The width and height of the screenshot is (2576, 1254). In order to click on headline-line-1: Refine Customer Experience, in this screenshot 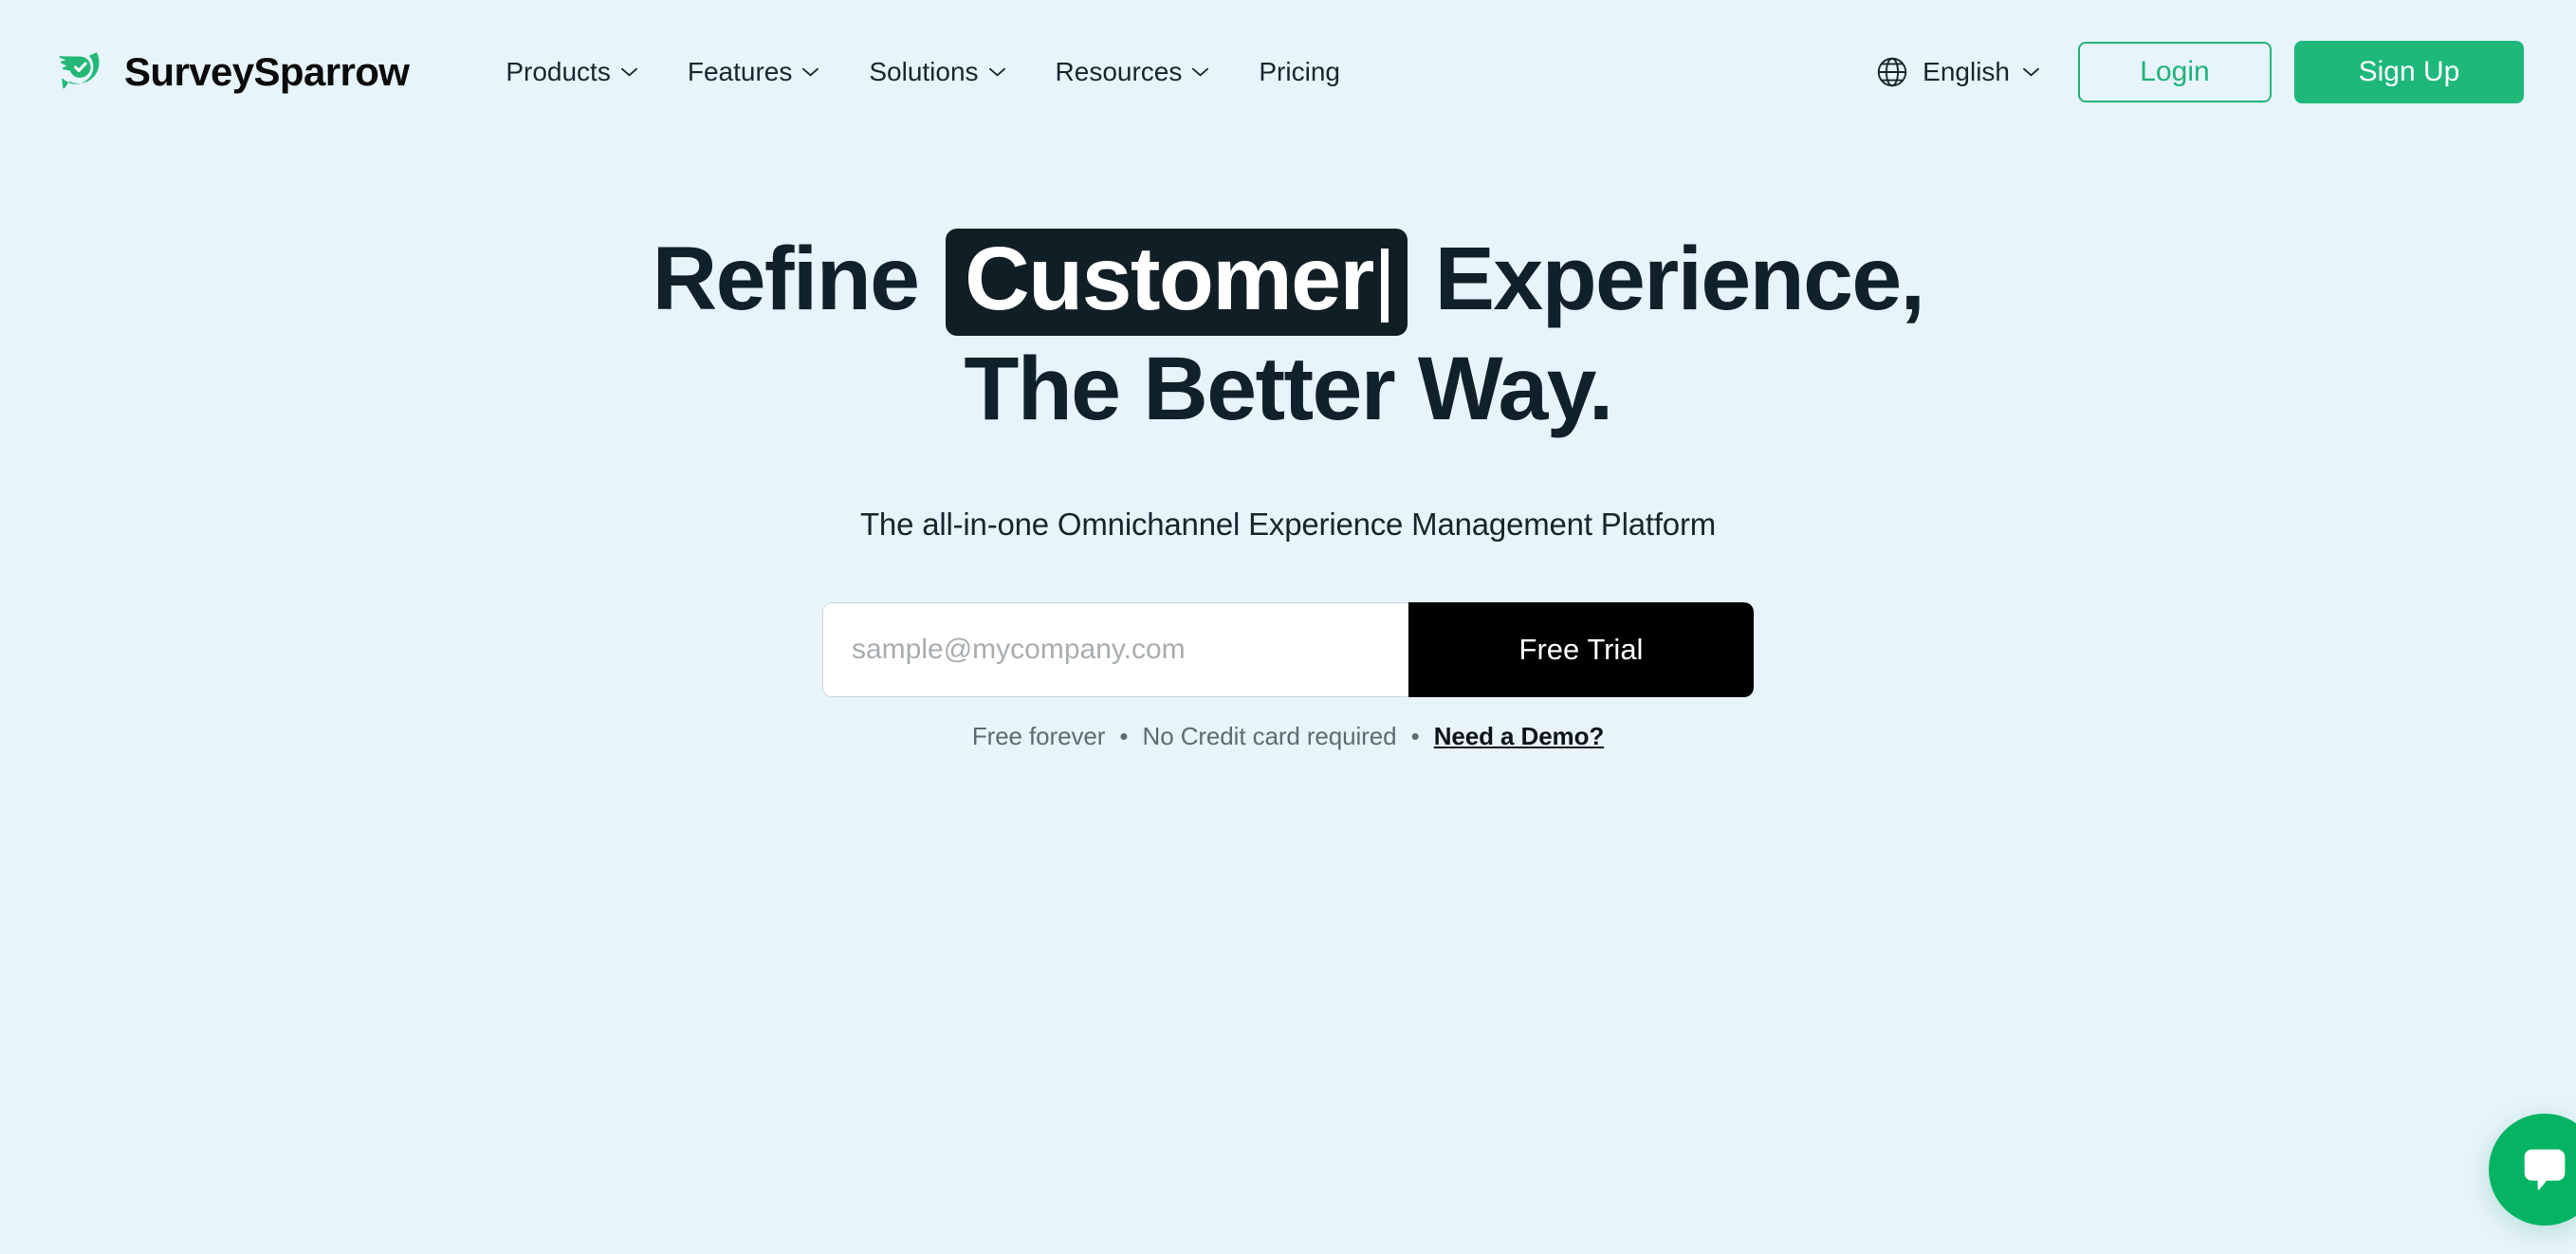, I will do `click(1288, 281)`.